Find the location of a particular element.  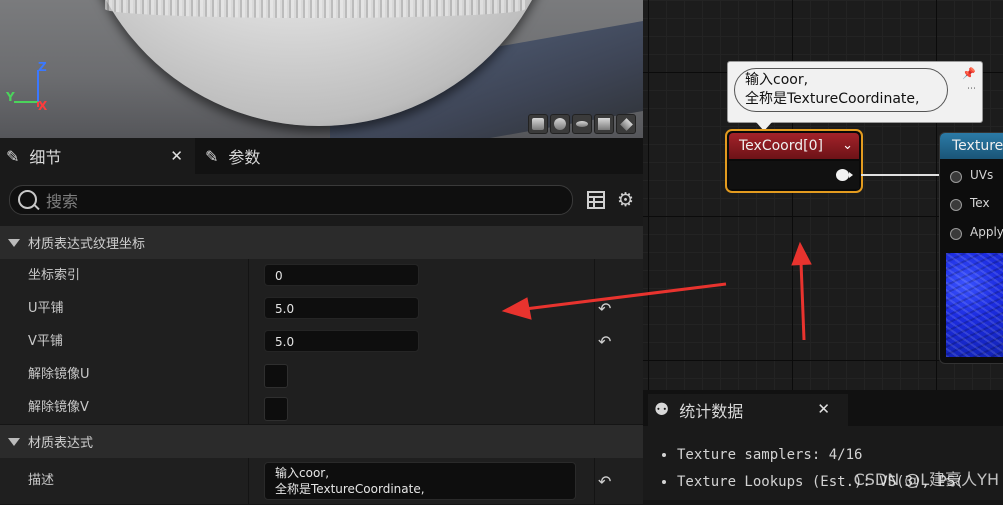

axis-z-label: Z is located at coordinates (42, 67).